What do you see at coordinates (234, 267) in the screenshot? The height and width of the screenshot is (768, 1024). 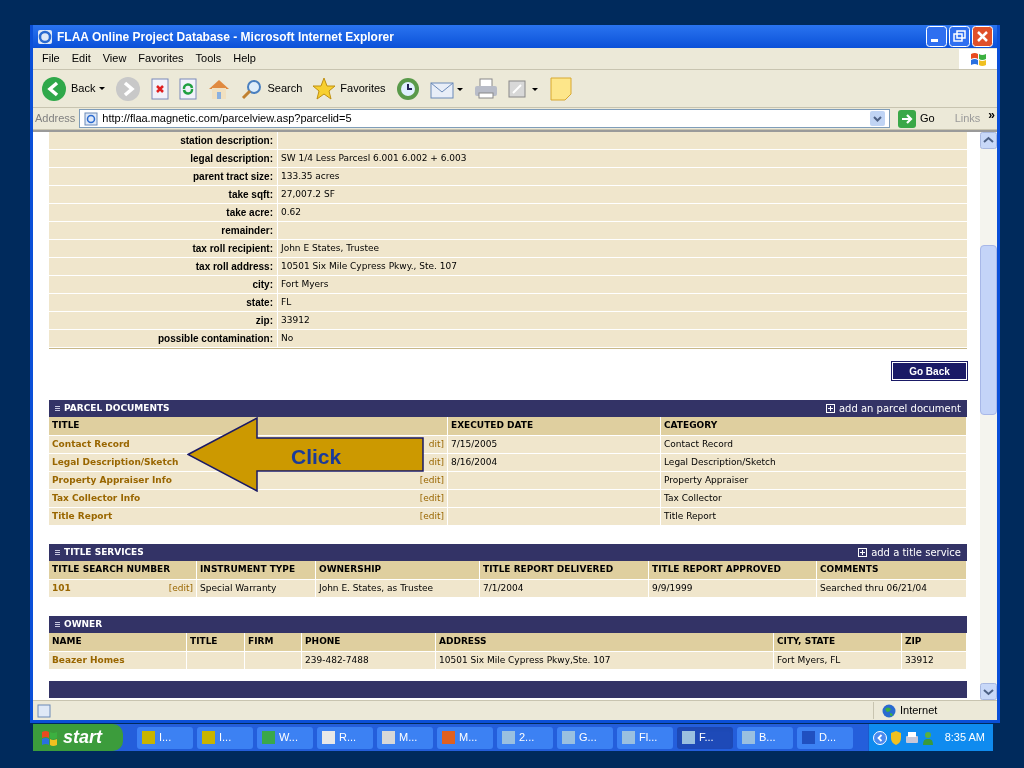 I see `field-label: tax roll address:` at bounding box center [234, 267].